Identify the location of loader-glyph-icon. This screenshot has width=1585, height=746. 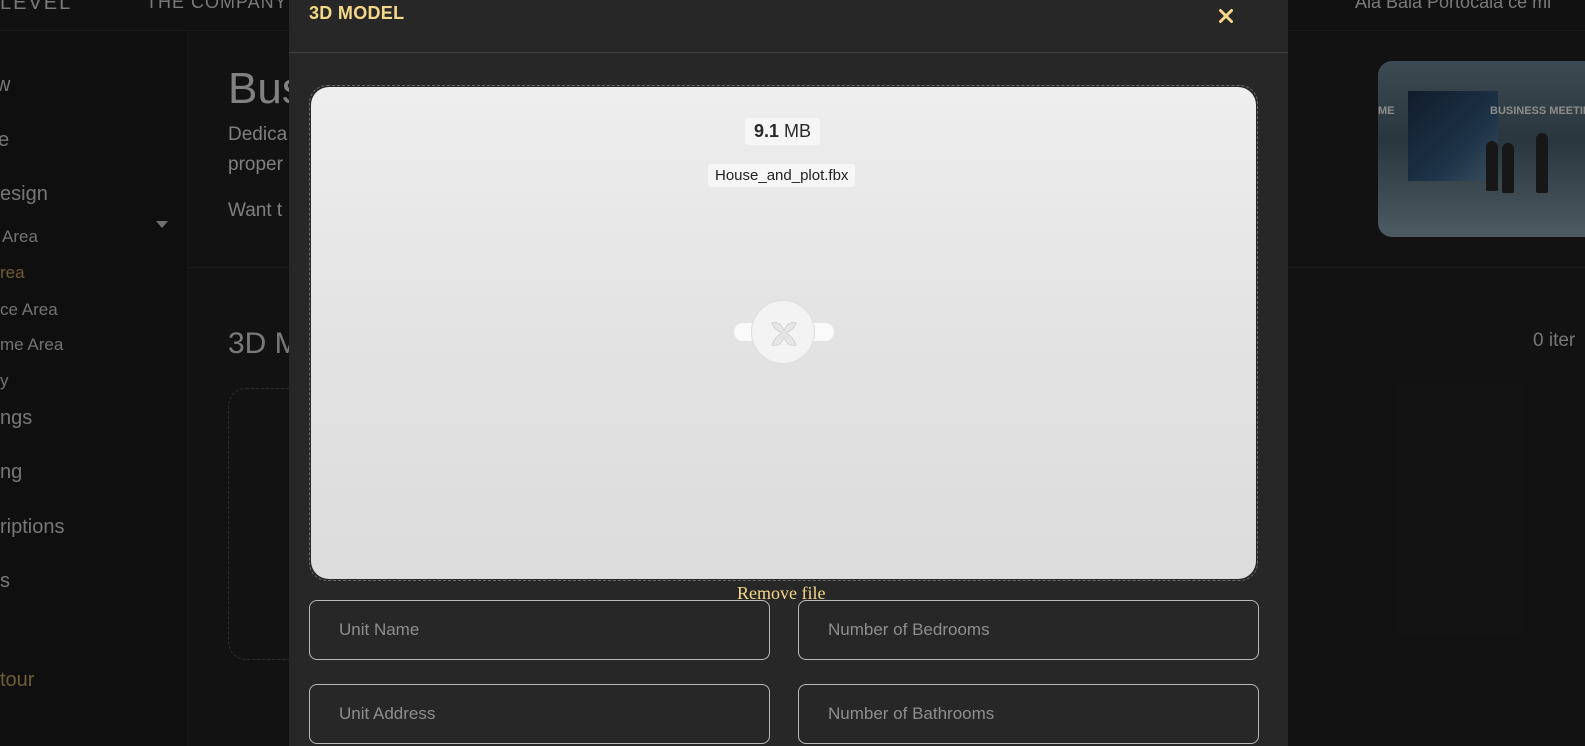
(784, 334).